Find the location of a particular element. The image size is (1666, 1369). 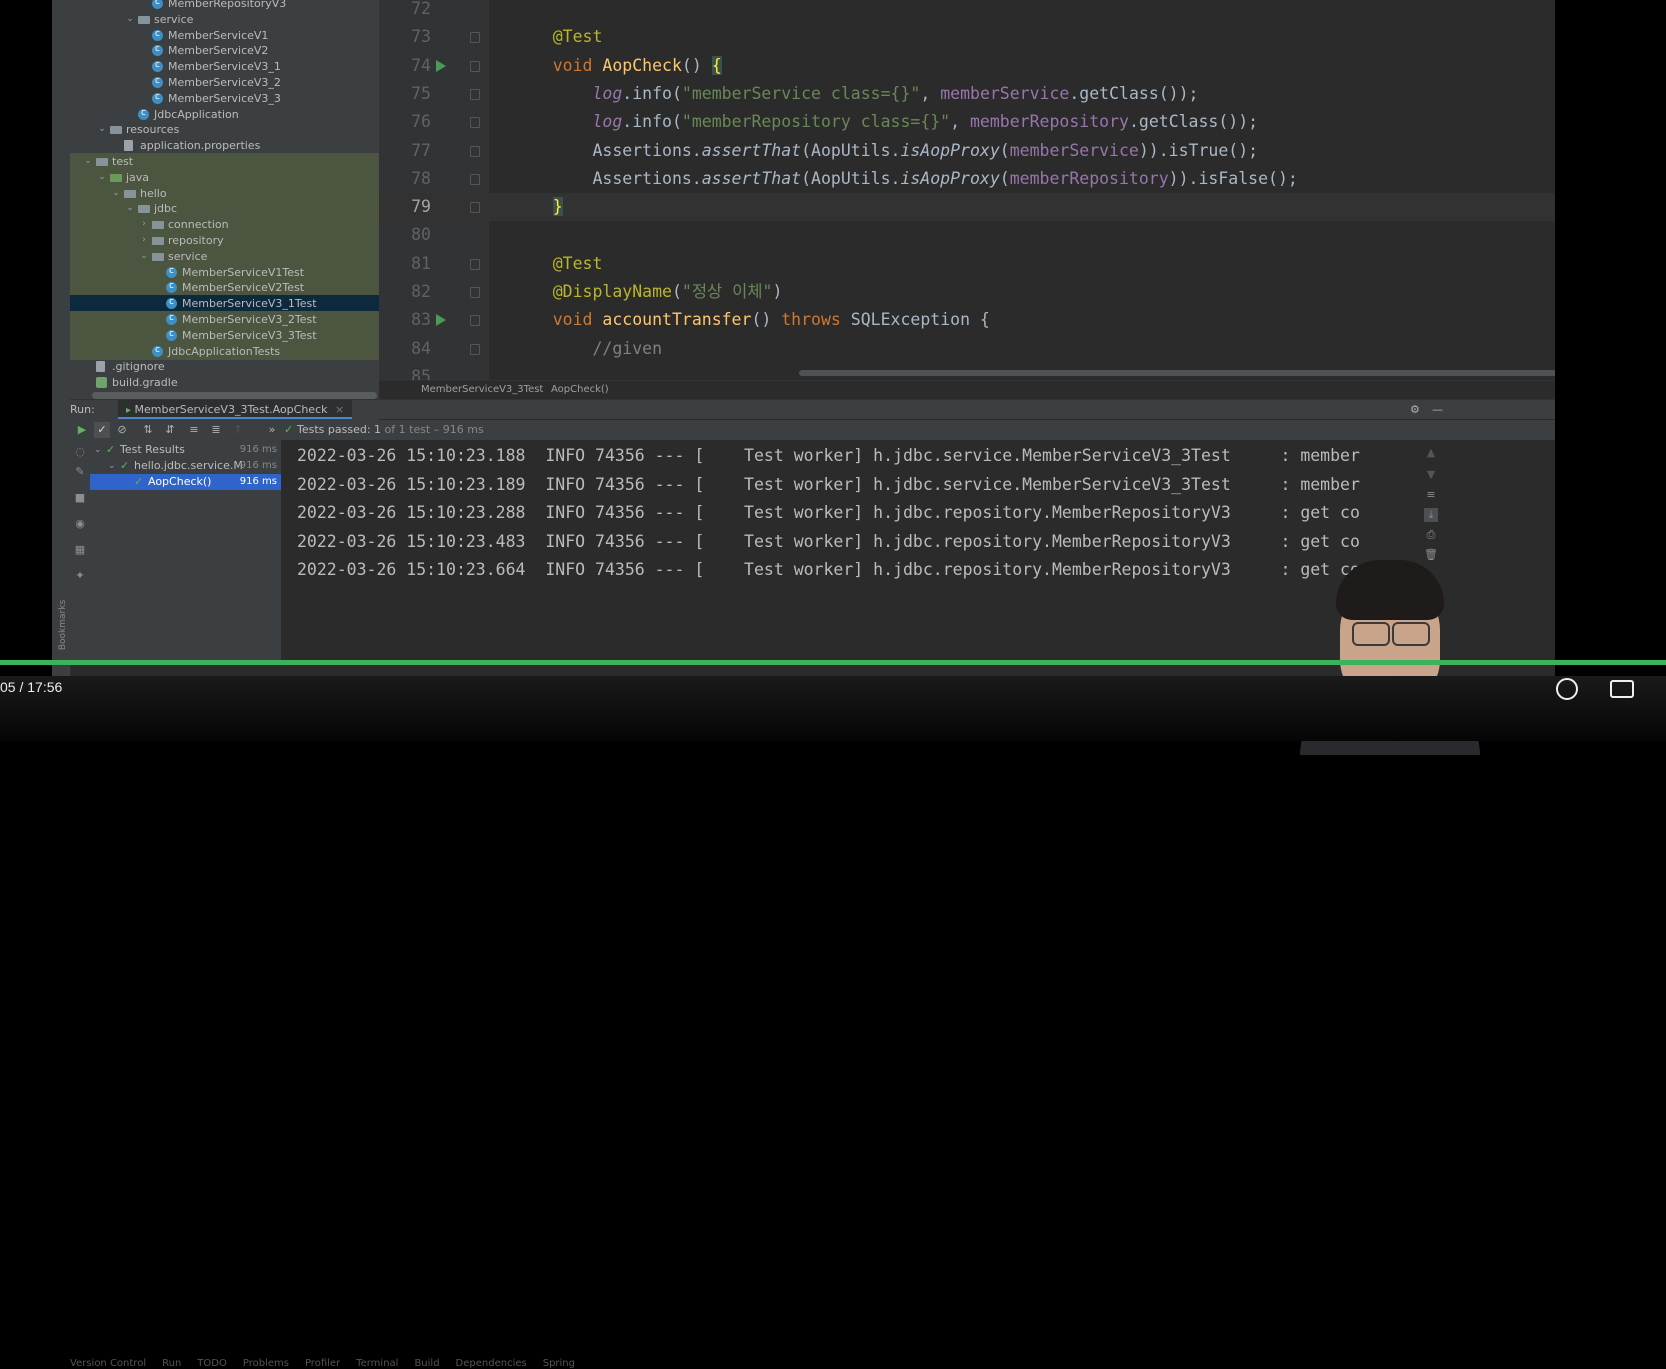

expand-all-icon: ≡ is located at coordinates (194, 430).